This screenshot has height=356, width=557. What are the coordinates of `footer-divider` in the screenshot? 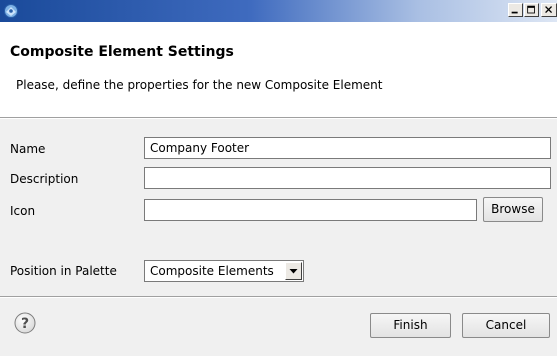 It's located at (278, 297).